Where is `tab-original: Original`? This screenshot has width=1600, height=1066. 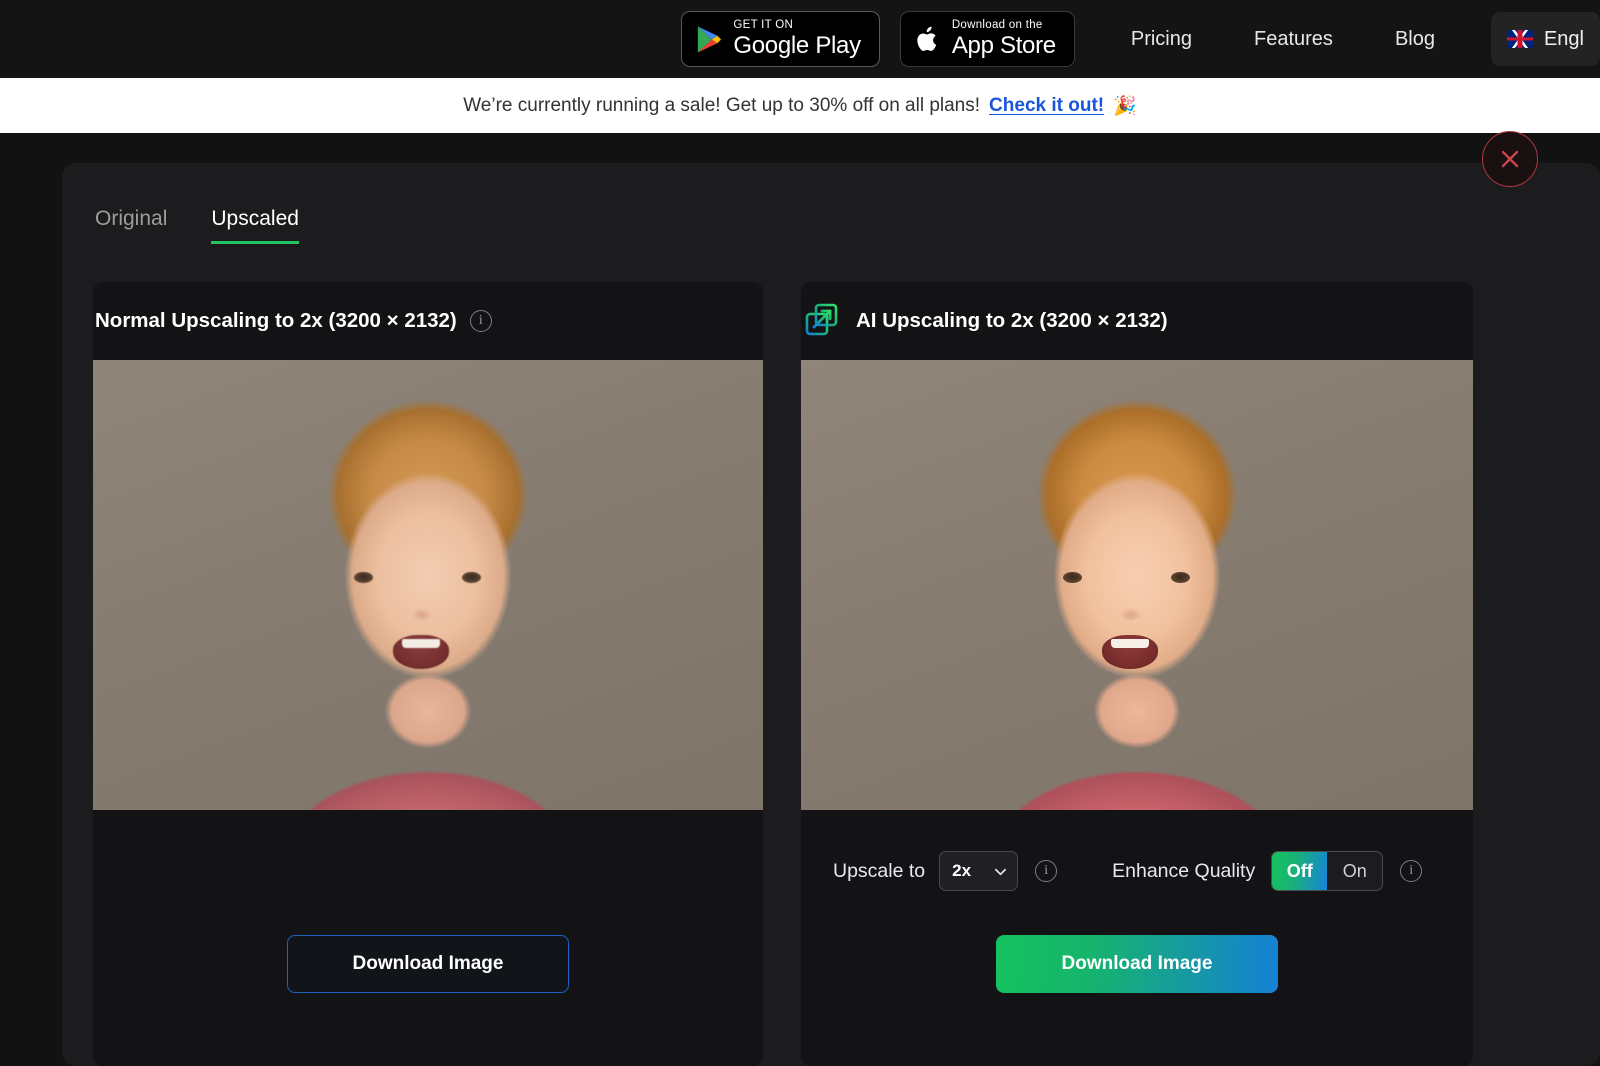
tab-original: Original is located at coordinates (131, 225).